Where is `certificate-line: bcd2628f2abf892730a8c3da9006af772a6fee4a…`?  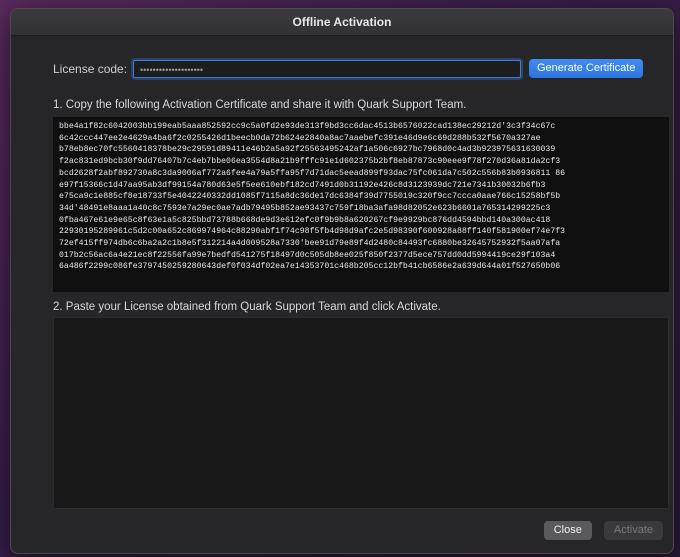 certificate-line: bcd2628f2abf892730a8c3da9006af772a6fee4a… is located at coordinates (312, 173).